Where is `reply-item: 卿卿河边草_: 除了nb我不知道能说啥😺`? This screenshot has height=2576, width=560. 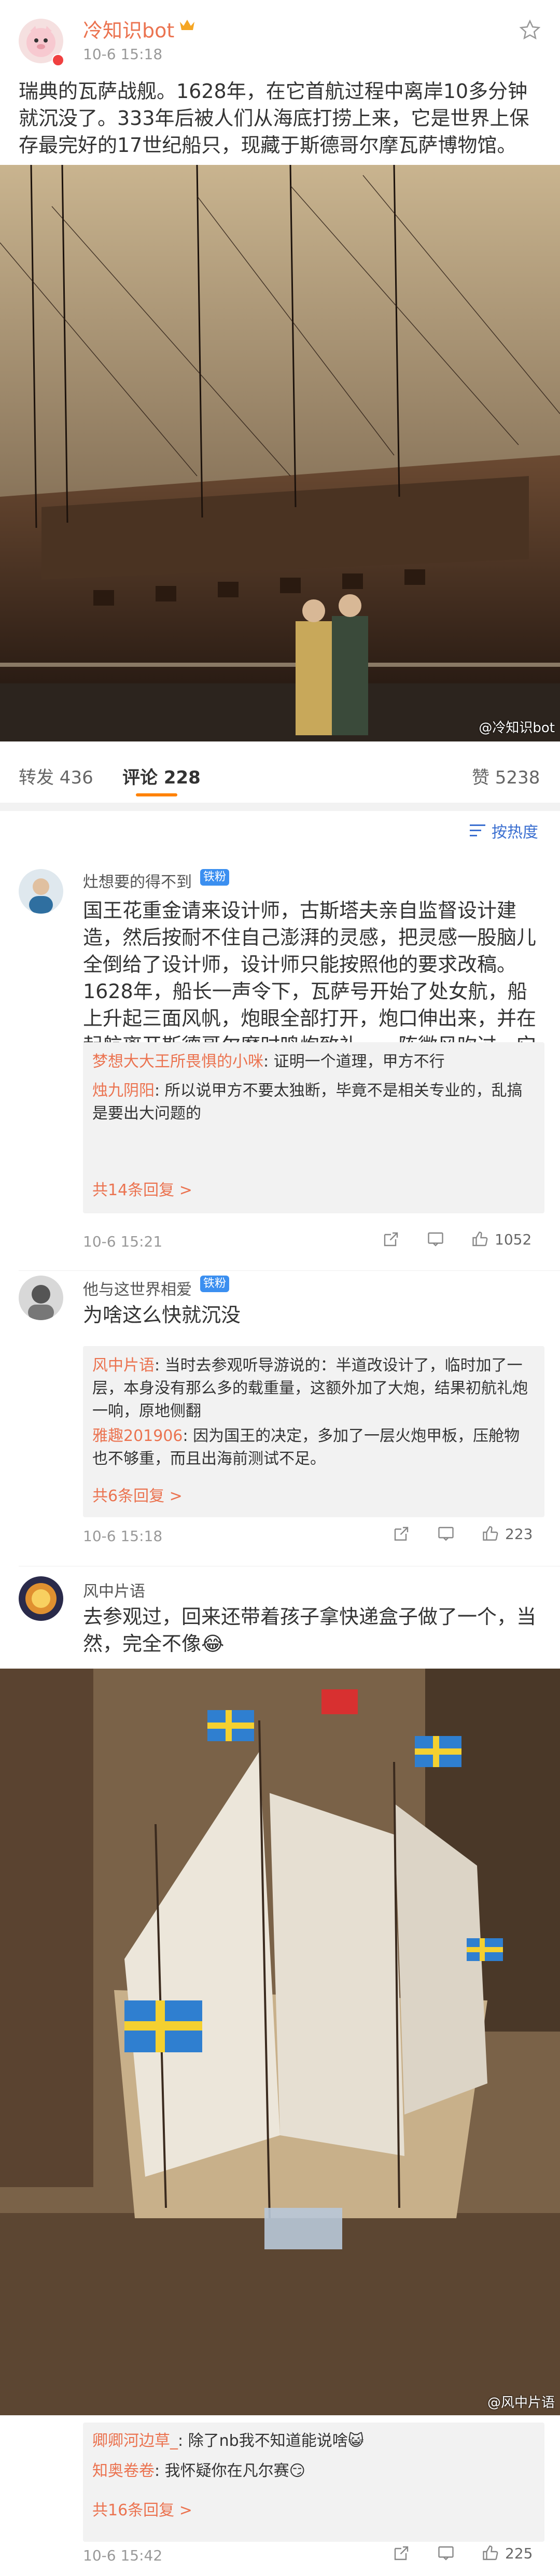
reply-item: 卿卿河边草_: 除了nb我不知道能说啥😺 is located at coordinates (313, 2441).